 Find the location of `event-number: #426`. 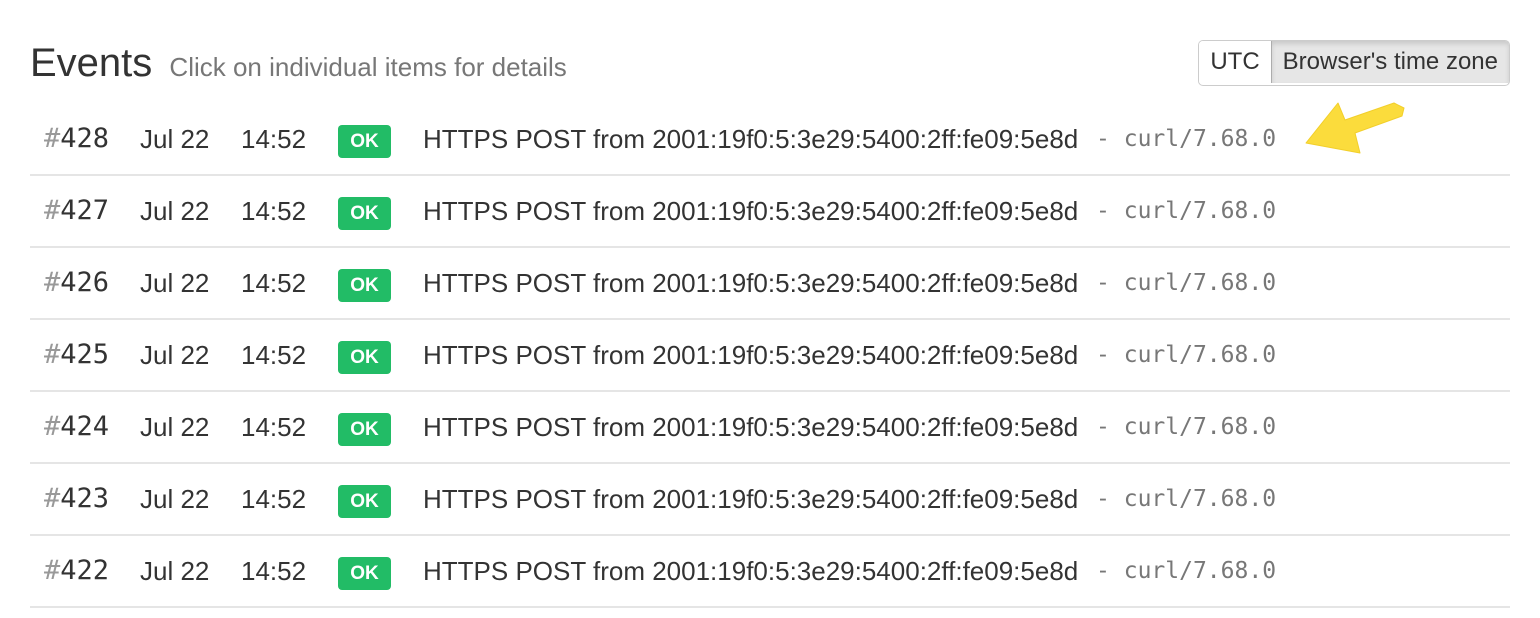

event-number: #426 is located at coordinates (76, 283).